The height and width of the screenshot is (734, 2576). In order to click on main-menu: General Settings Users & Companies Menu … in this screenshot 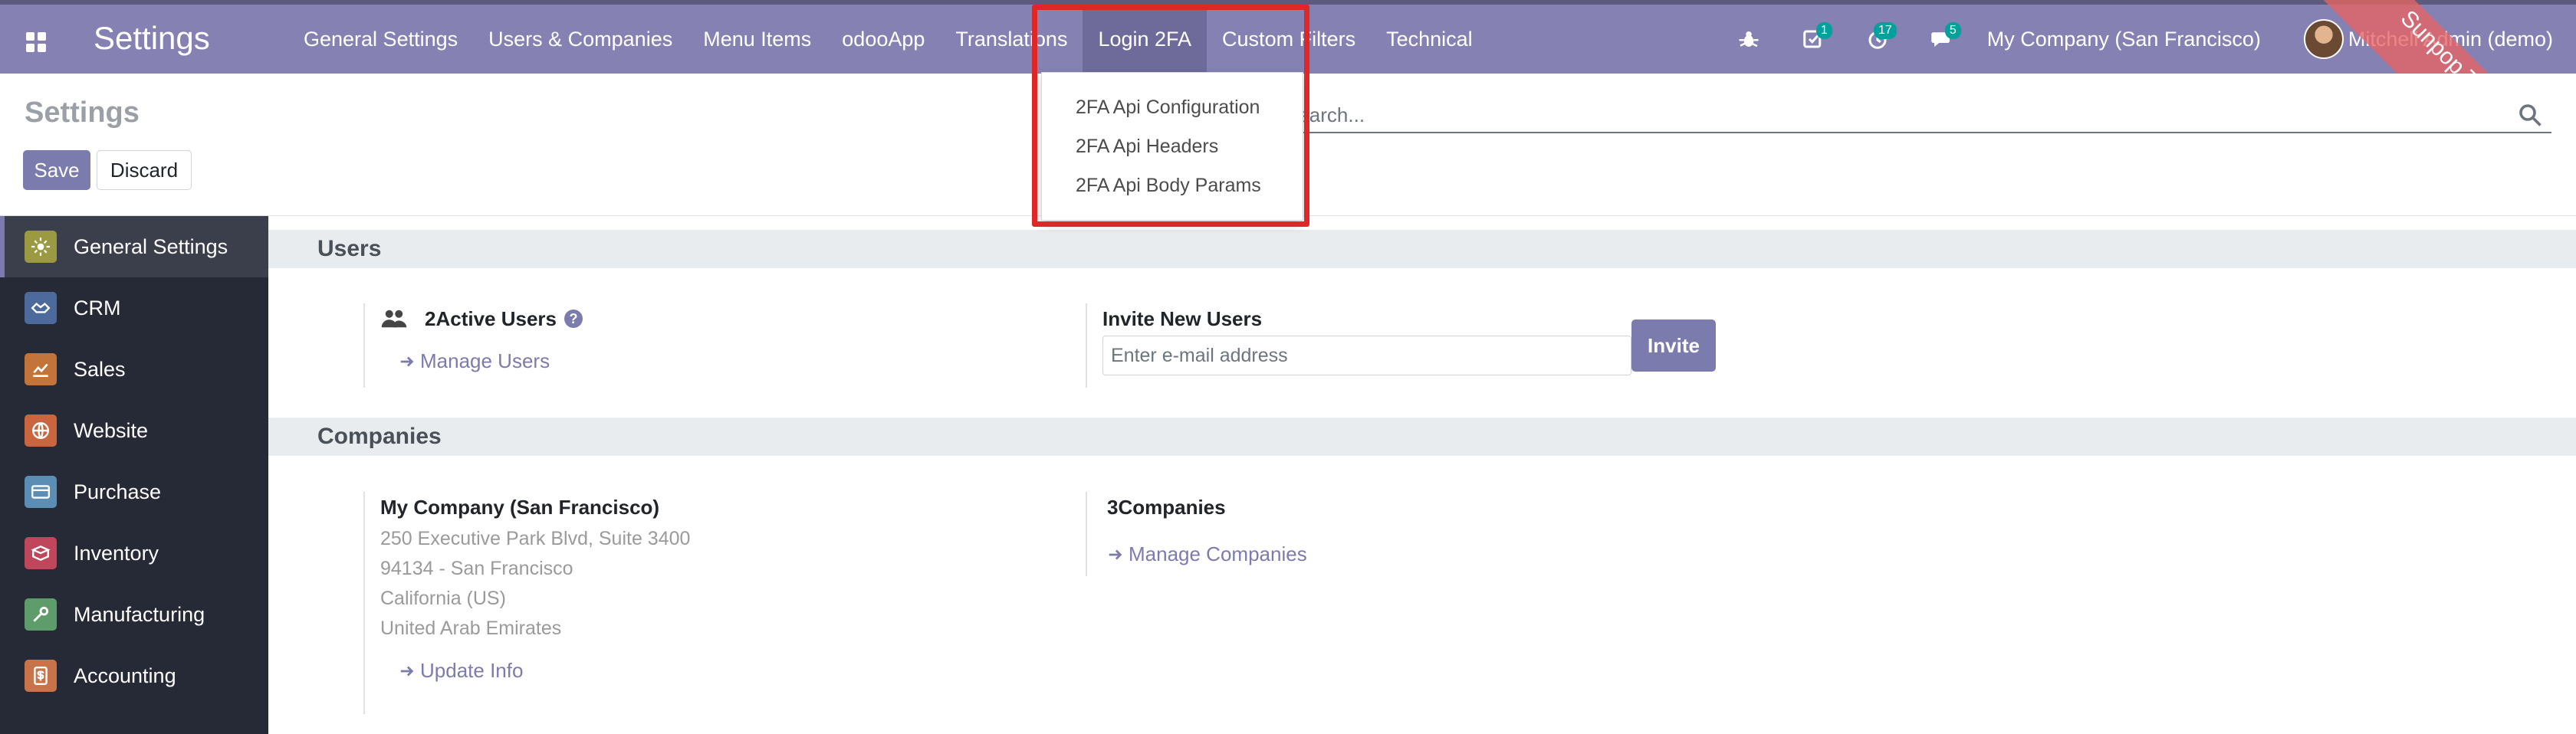, I will do `click(888, 39)`.